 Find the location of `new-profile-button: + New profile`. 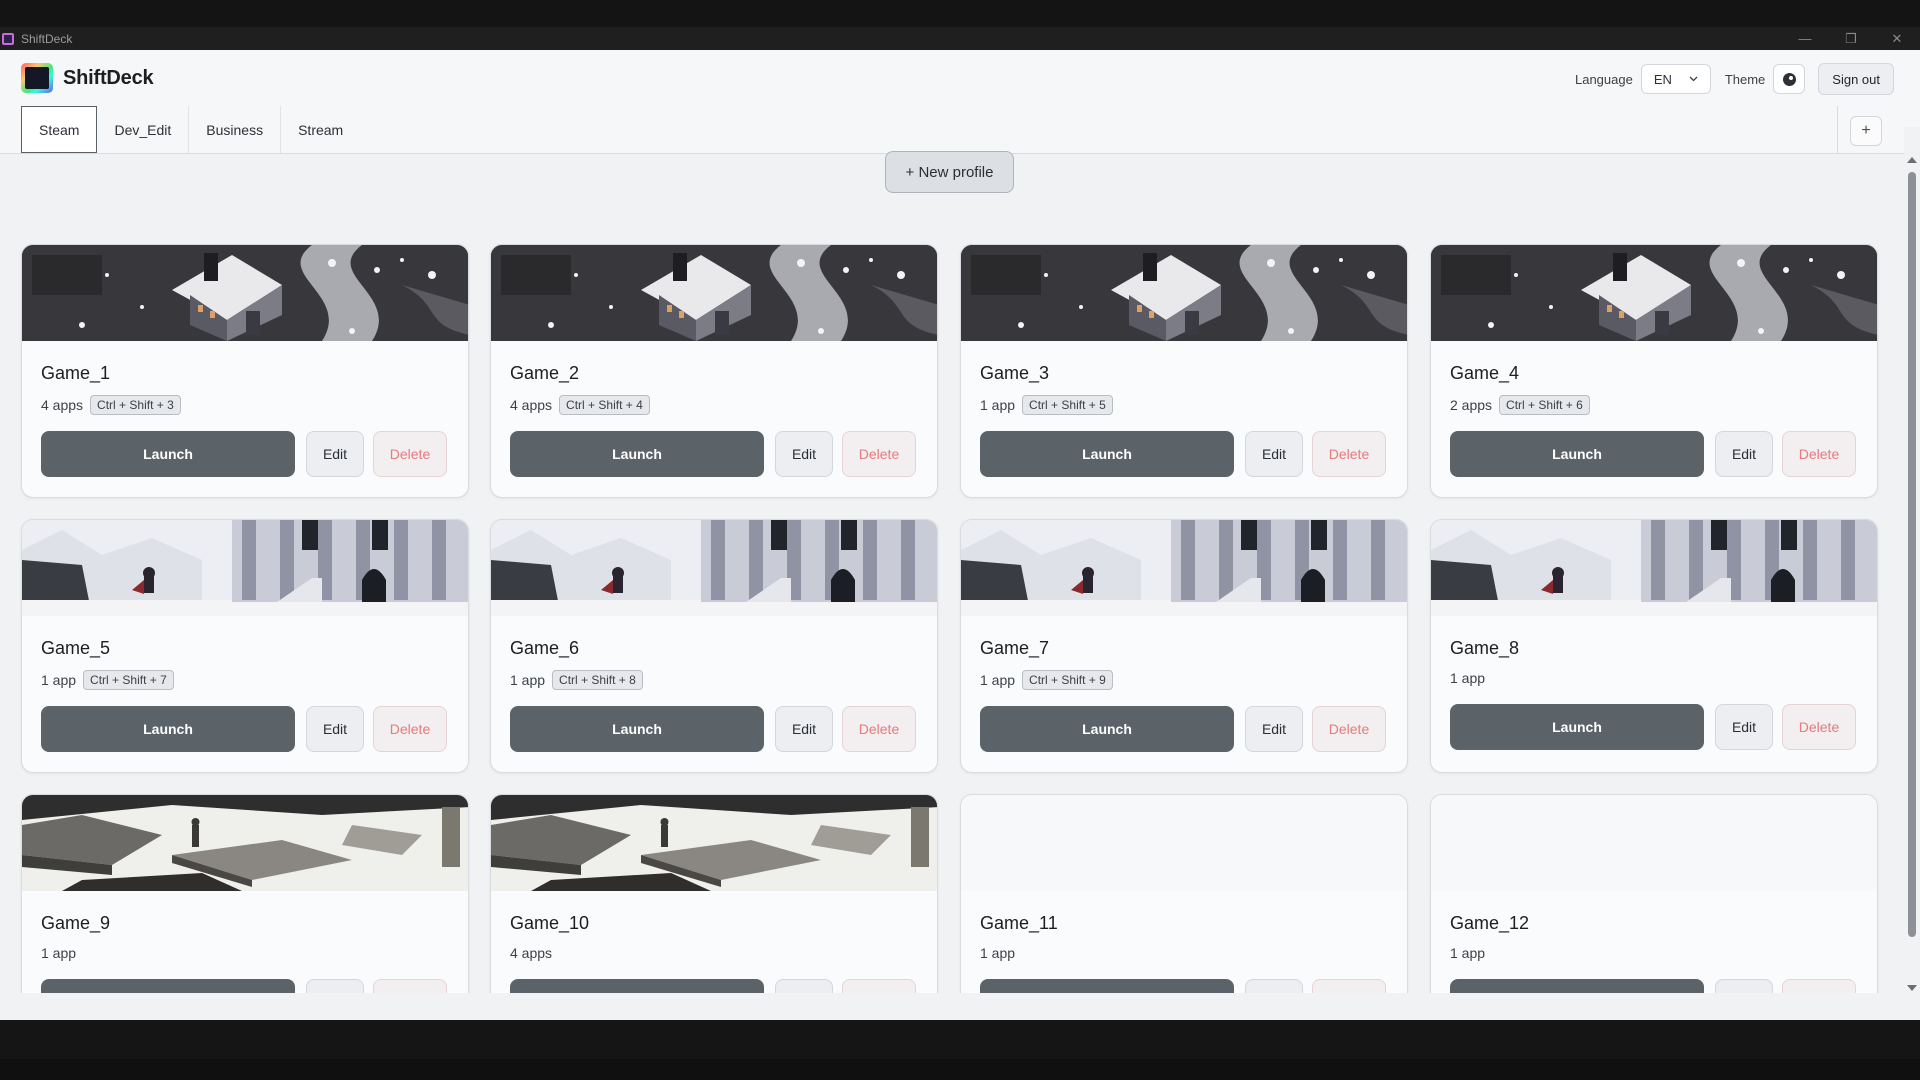

new-profile-button: + New profile is located at coordinates (949, 172).